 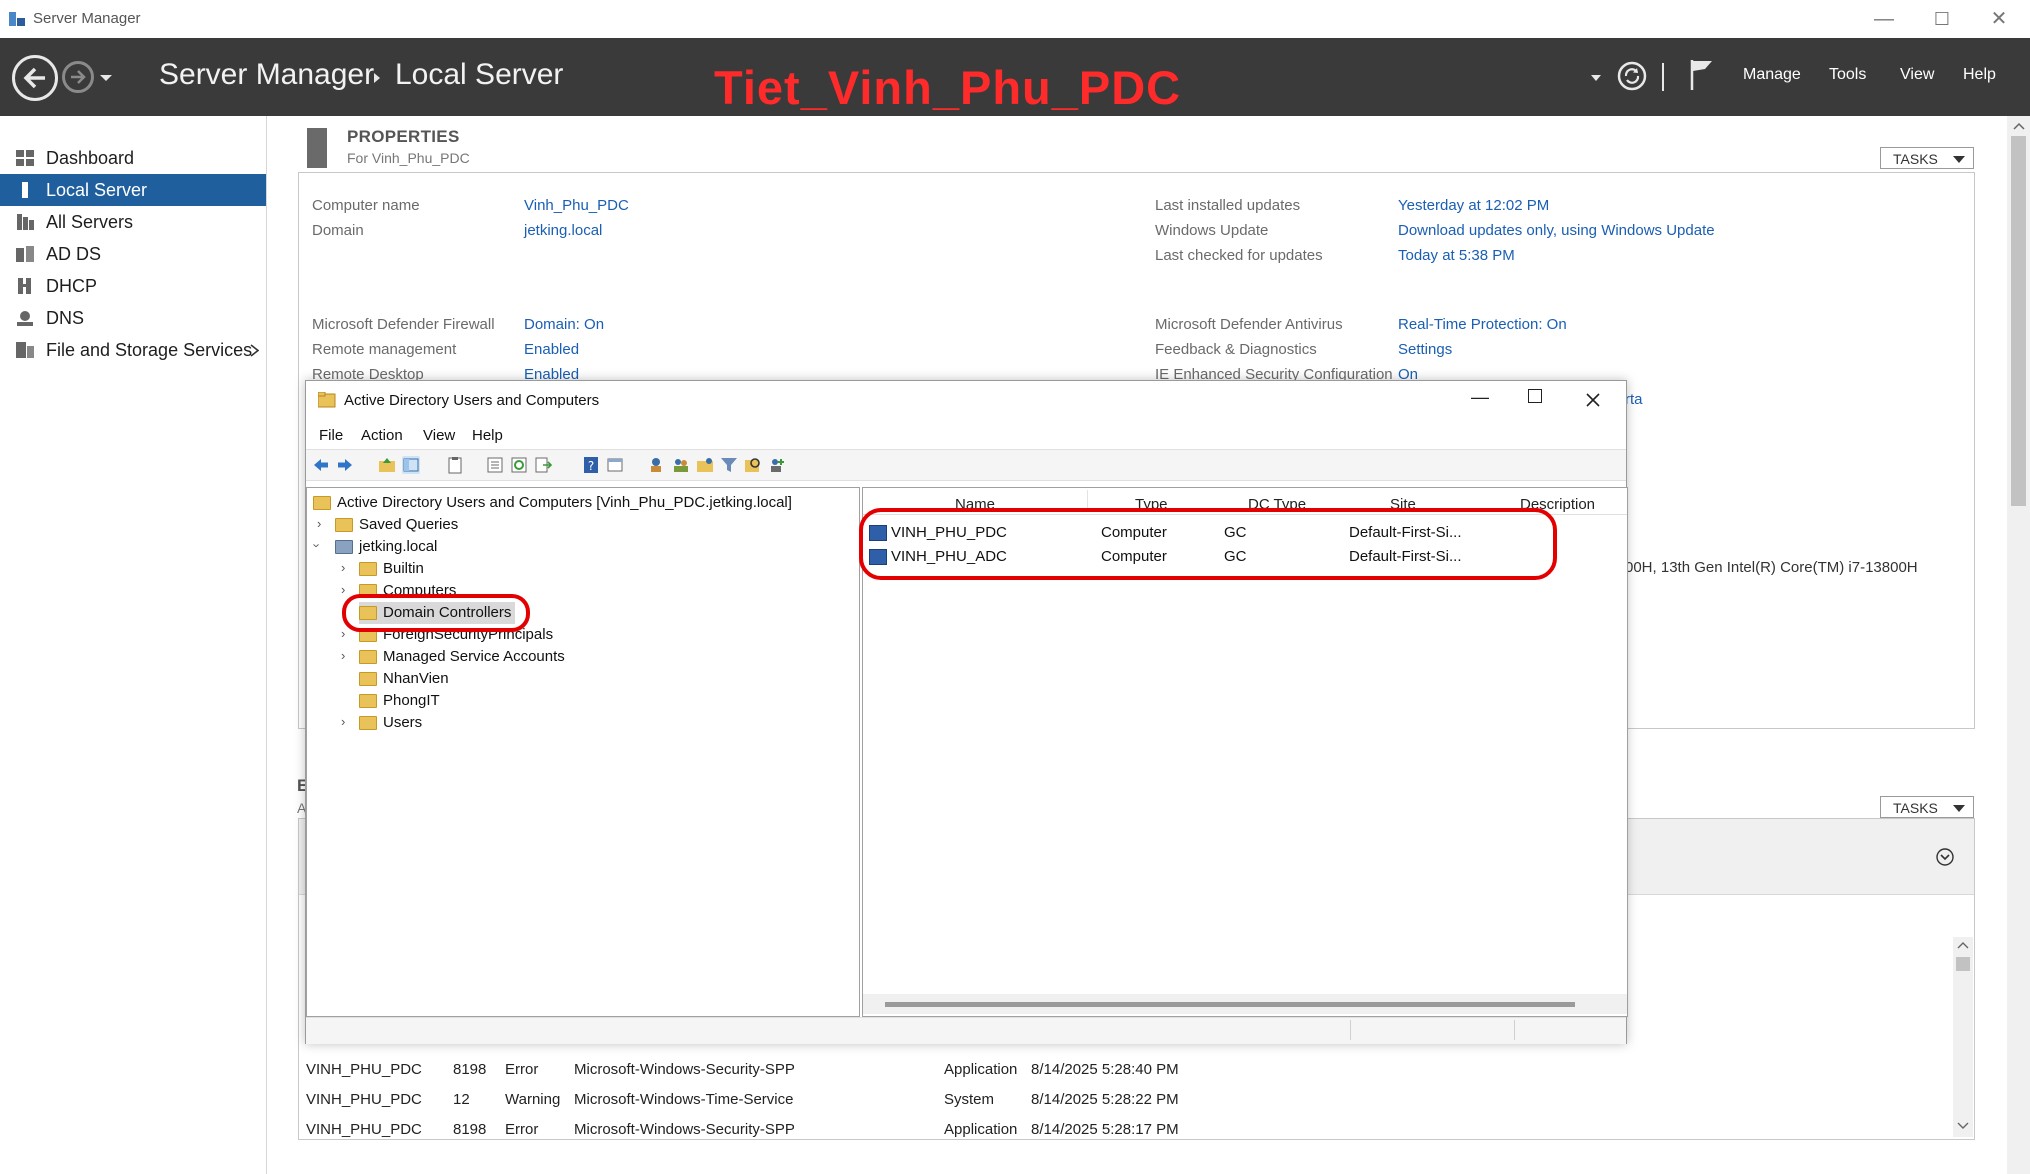 I want to click on properties-title: PROPERTIES, so click(x=403, y=136).